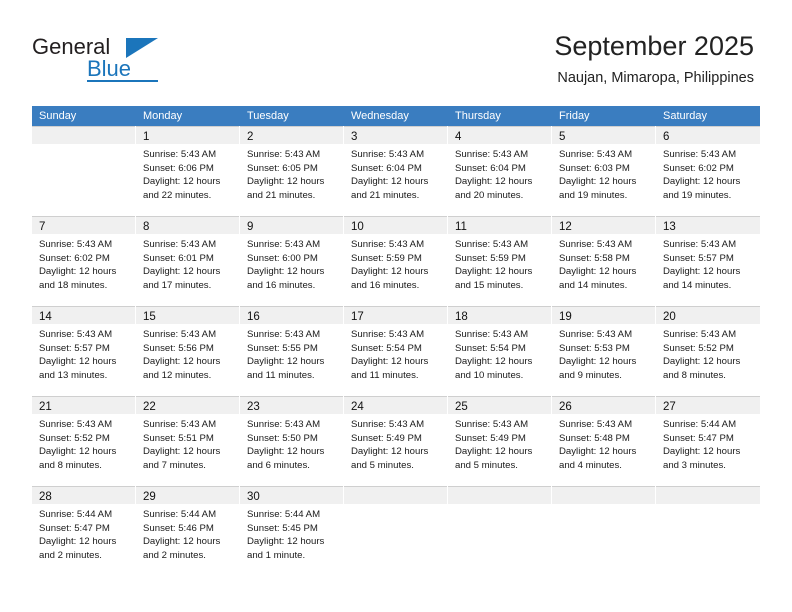  Describe the element at coordinates (603, 135) in the screenshot. I see `day-number-bar: 5` at that location.